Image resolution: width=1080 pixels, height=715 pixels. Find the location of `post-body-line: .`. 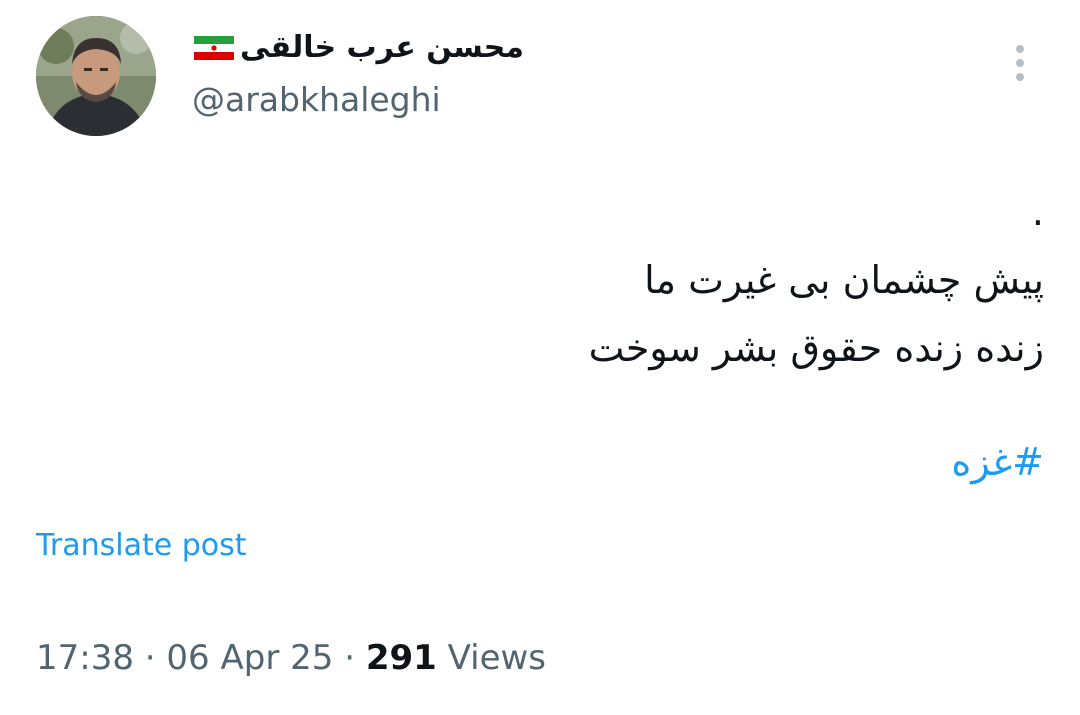

post-body-line: . is located at coordinates (1037, 212).